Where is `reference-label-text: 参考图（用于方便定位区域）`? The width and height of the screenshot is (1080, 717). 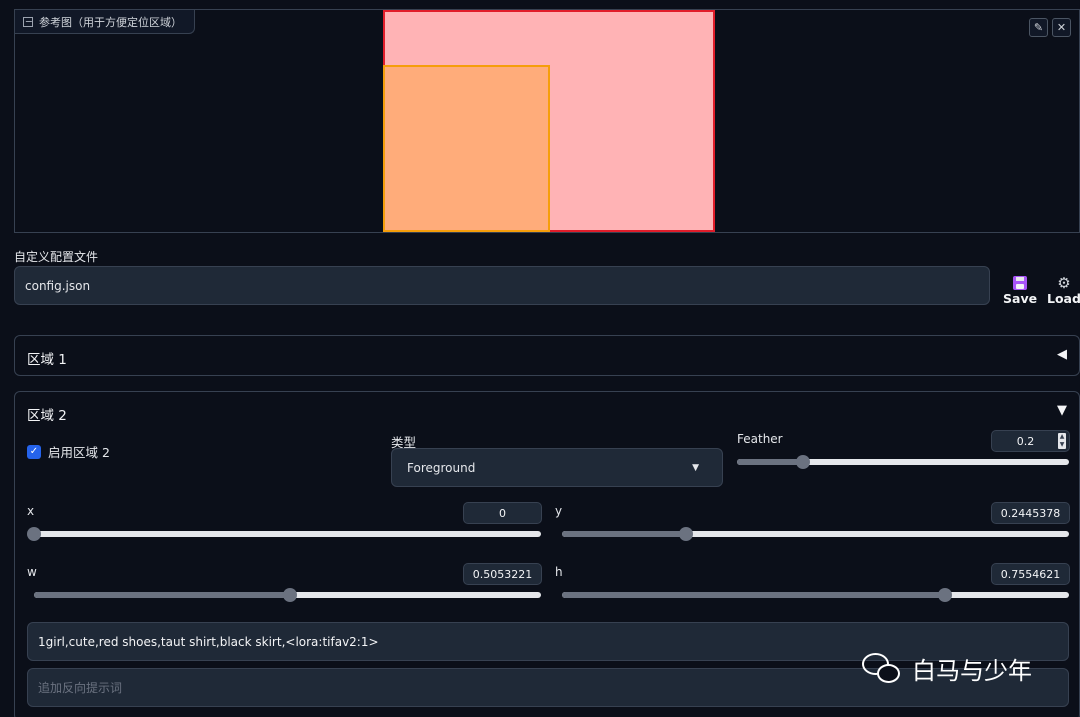 reference-label-text: 参考图（用于方便定位区域） is located at coordinates (110, 22).